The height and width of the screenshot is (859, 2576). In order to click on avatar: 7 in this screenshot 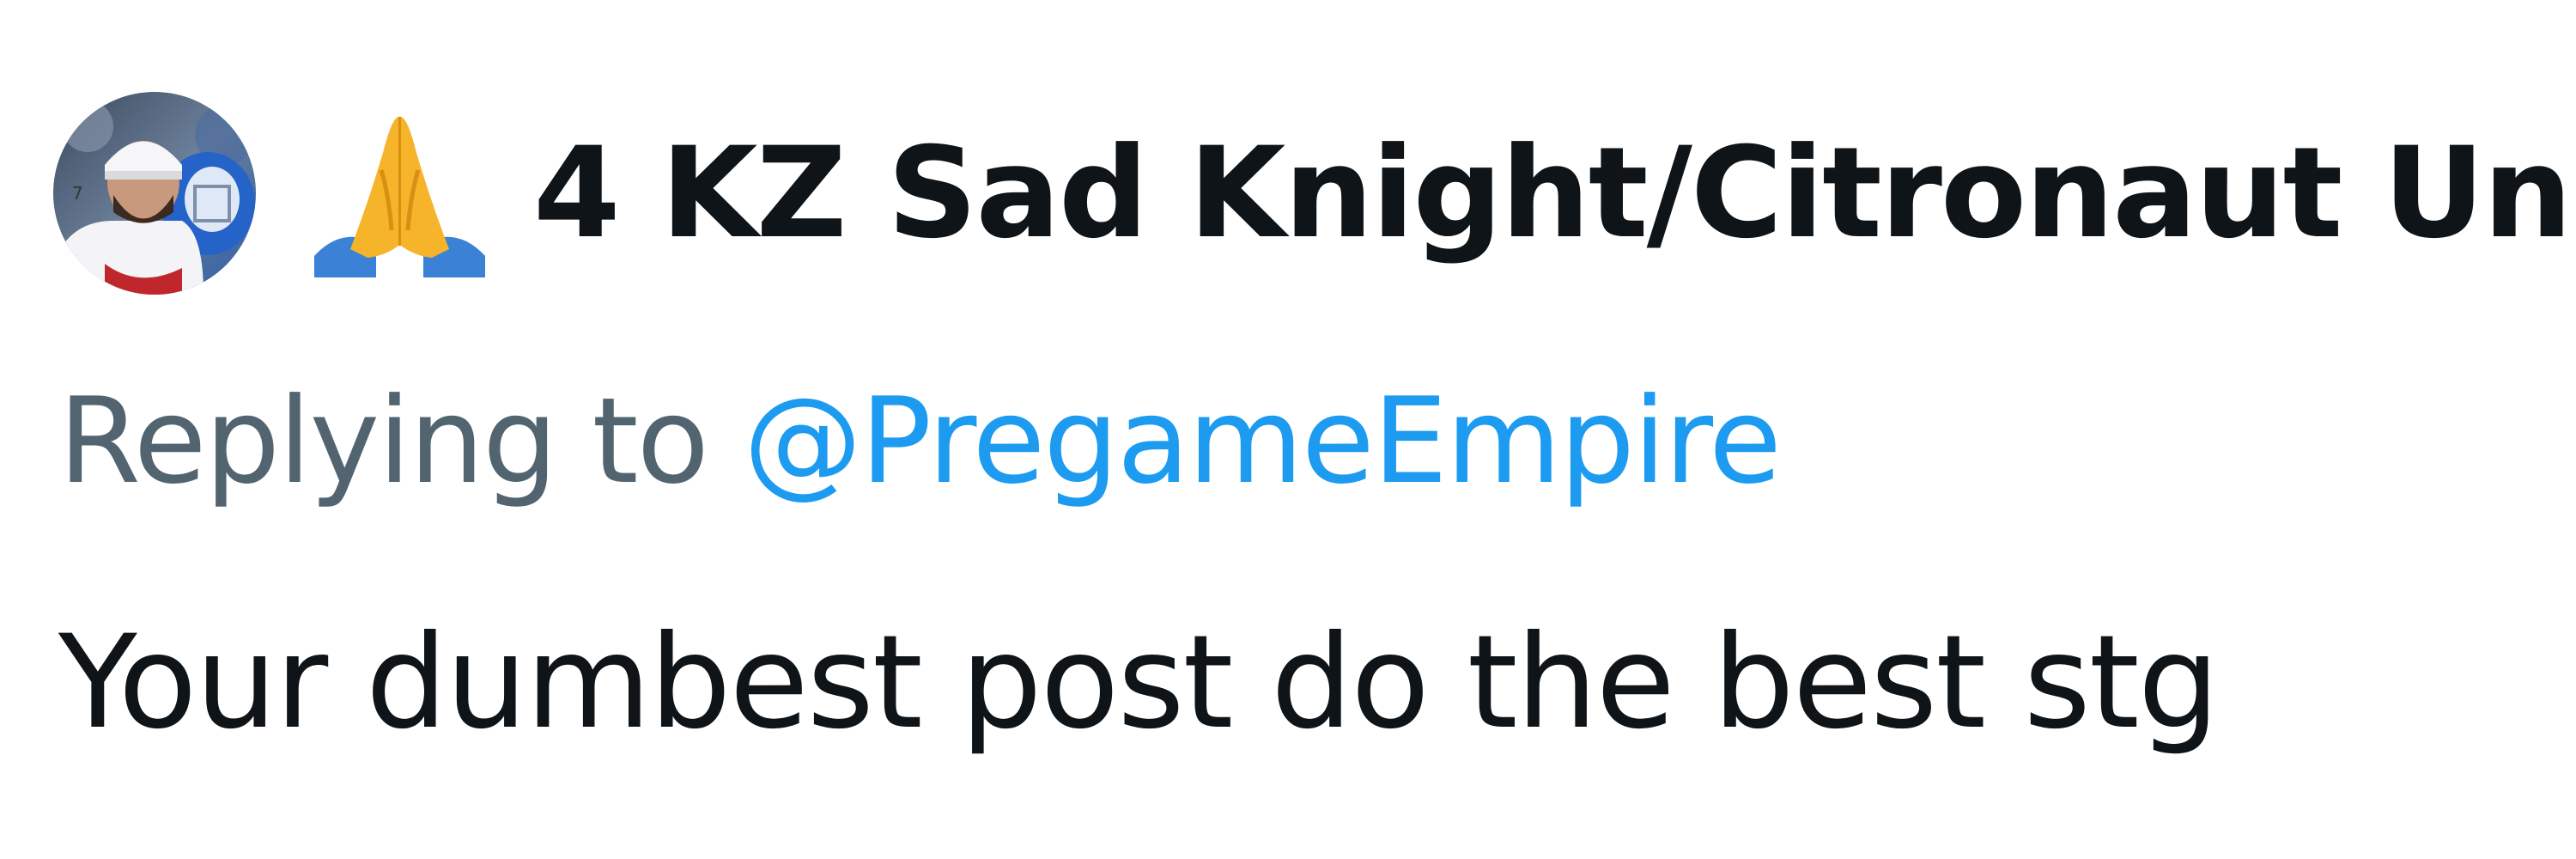, I will do `click(154, 193)`.